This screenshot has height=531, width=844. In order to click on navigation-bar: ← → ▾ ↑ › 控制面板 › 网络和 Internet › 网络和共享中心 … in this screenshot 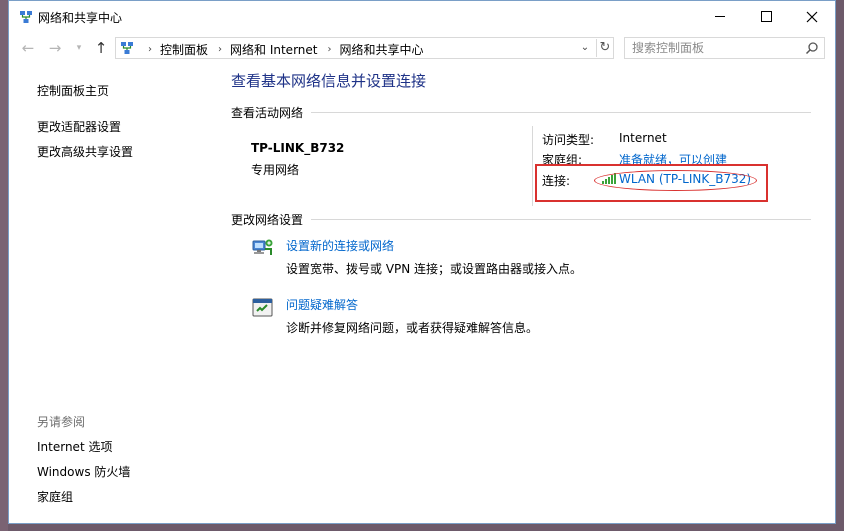, I will do `click(422, 48)`.